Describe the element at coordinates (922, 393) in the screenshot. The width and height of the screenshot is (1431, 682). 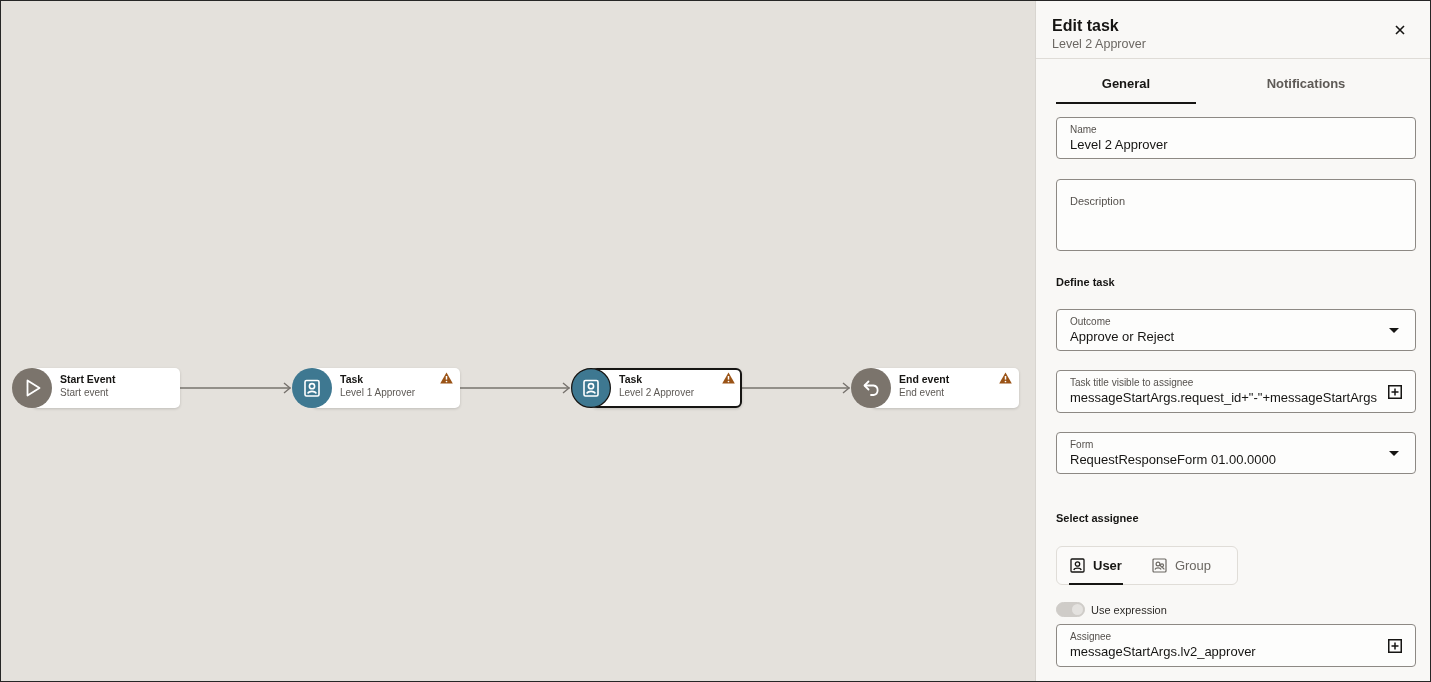
I see `node-subtitle: End event` at that location.